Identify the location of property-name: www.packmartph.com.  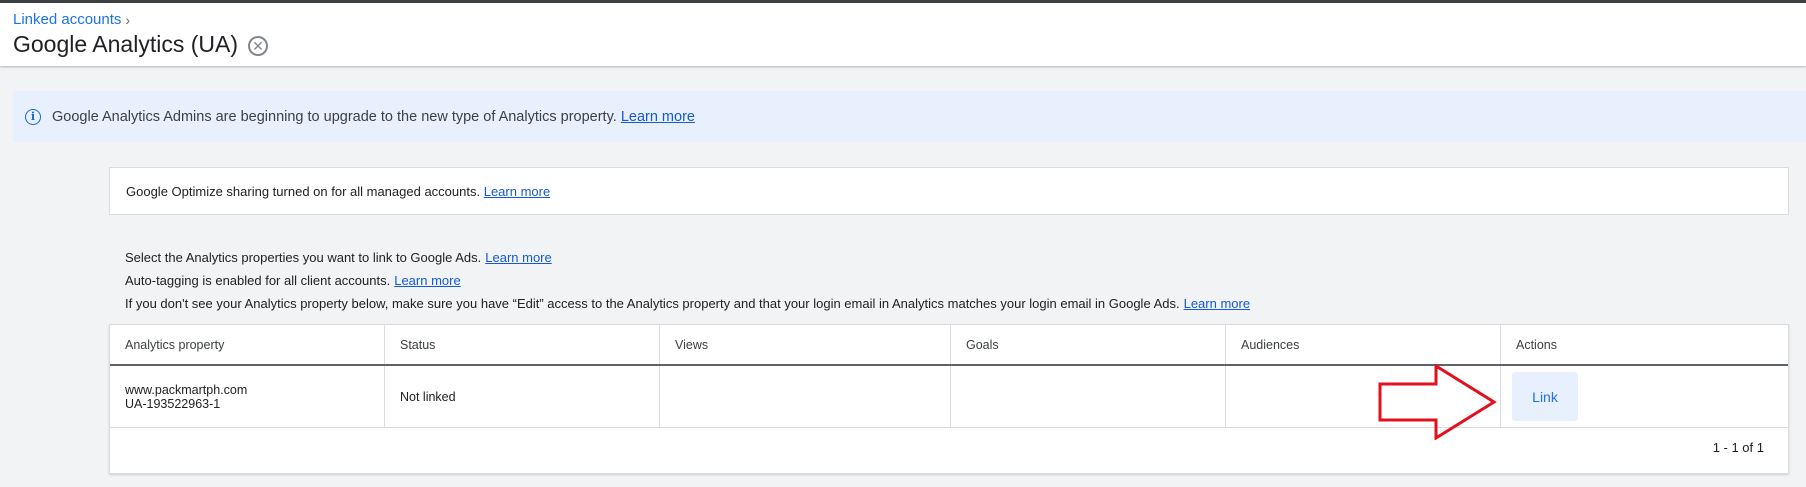
(186, 389).